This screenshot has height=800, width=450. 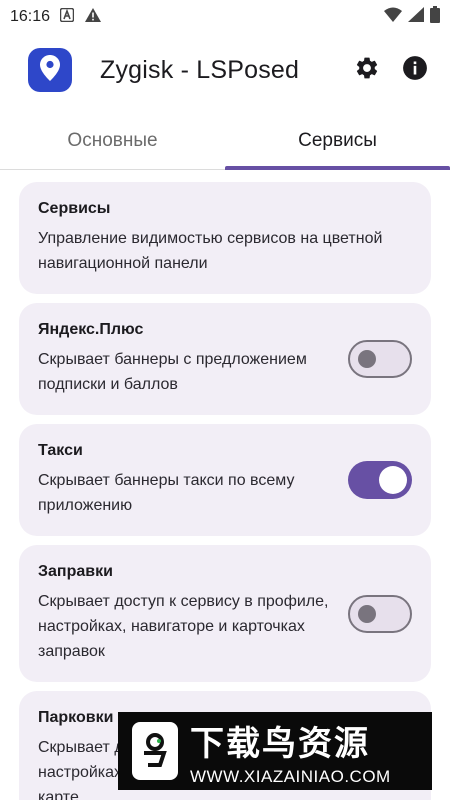 I want to click on yandex-plus-toggle, so click(x=380, y=359).